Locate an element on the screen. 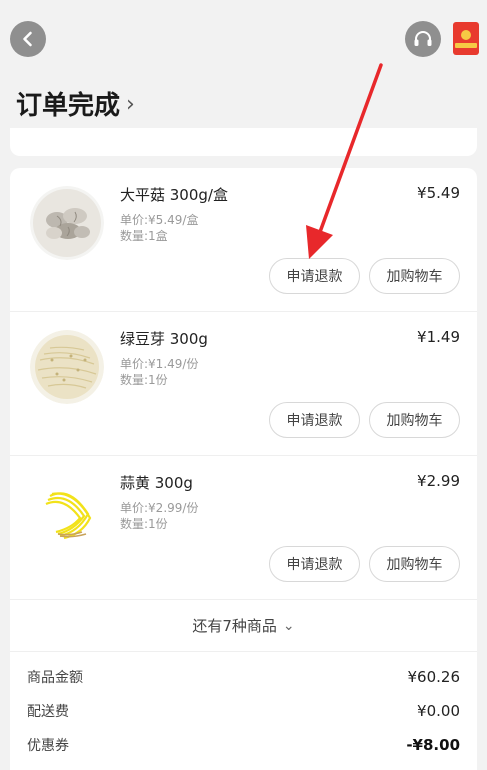 This screenshot has height=770, width=487. red-packet-button is located at coordinates (466, 38).